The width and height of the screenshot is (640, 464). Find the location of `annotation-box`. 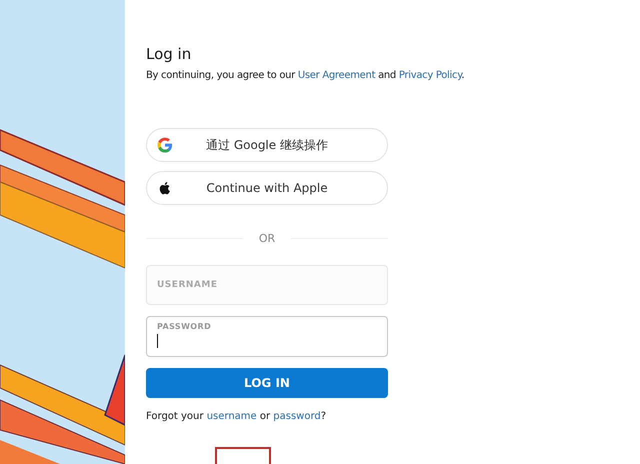

annotation-box is located at coordinates (243, 455).